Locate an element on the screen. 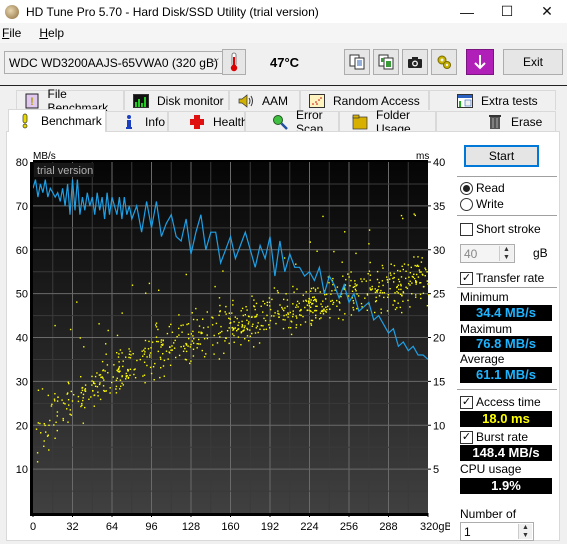 Image resolution: width=567 pixels, height=544 pixels. menu-file: File is located at coordinates (11, 33).